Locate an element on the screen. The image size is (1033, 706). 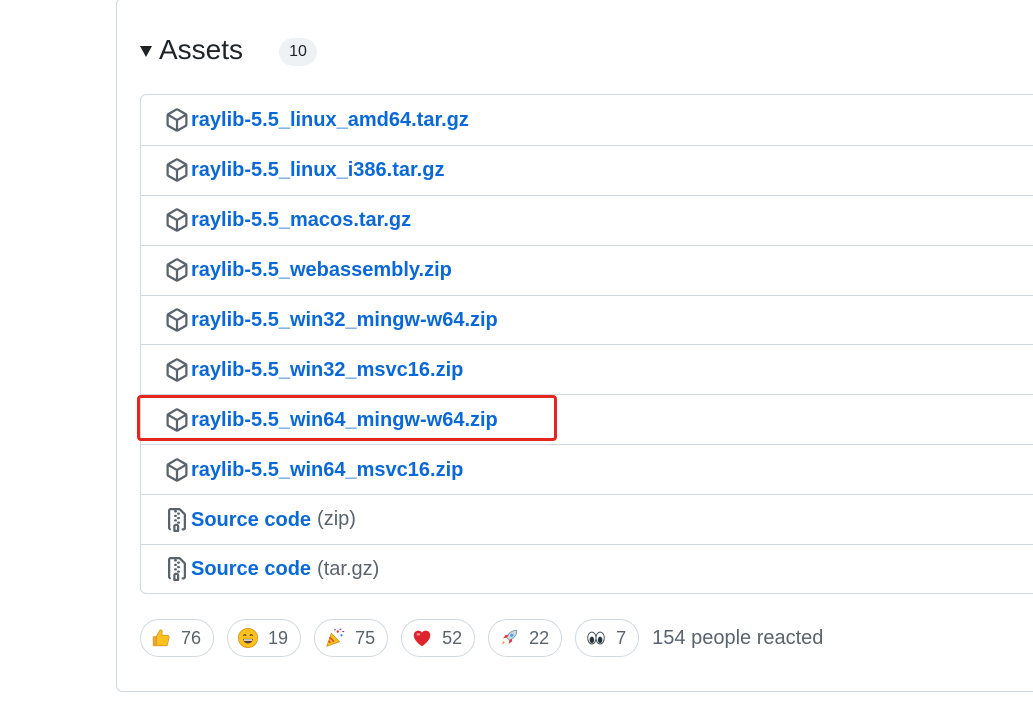
reactions-summary: 154 people reacted is located at coordinates (738, 637).